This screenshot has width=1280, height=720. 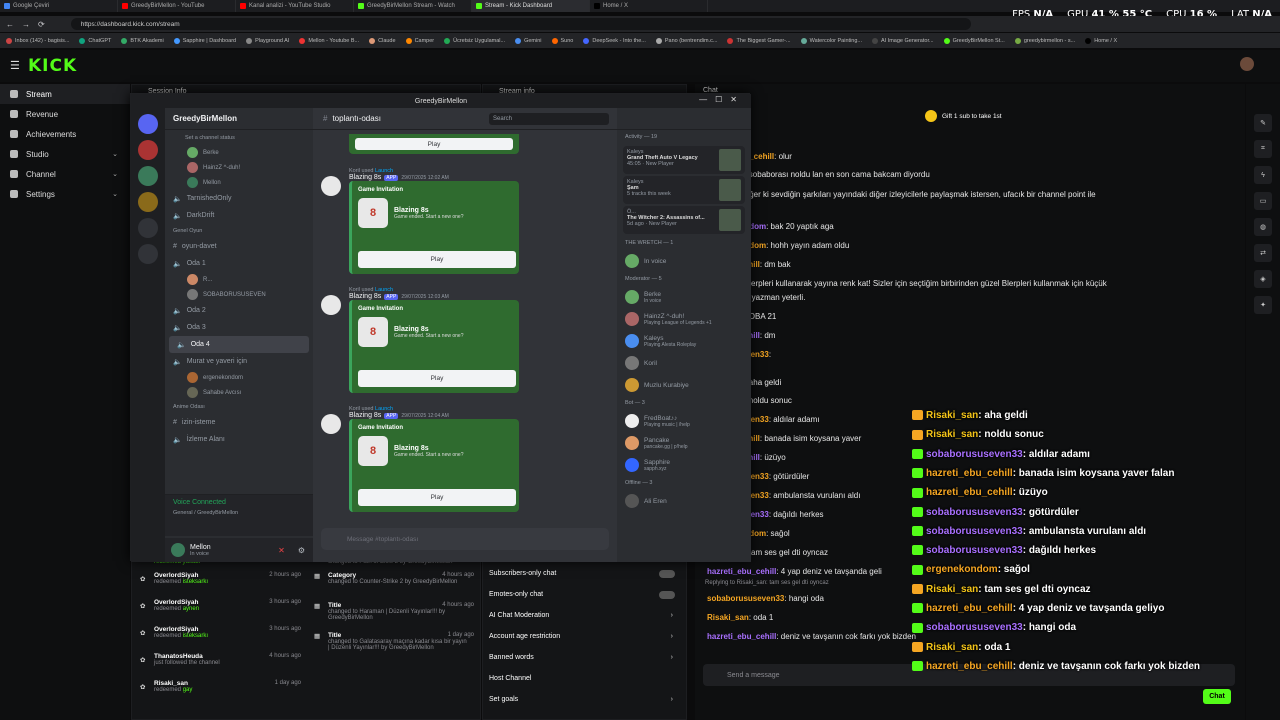 I want to click on bookmark: BTK Akademi, so click(x=142, y=40).